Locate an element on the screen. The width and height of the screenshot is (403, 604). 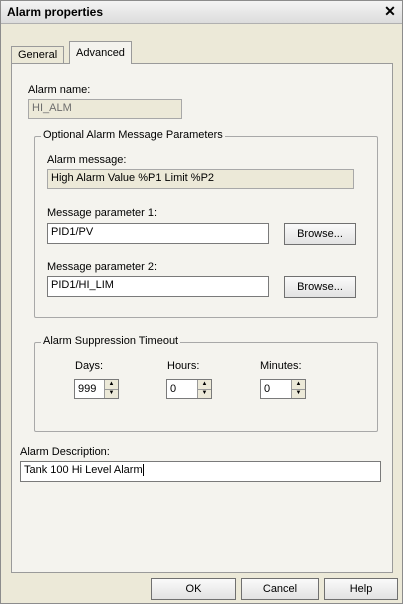
text-caret is located at coordinates (143, 470).